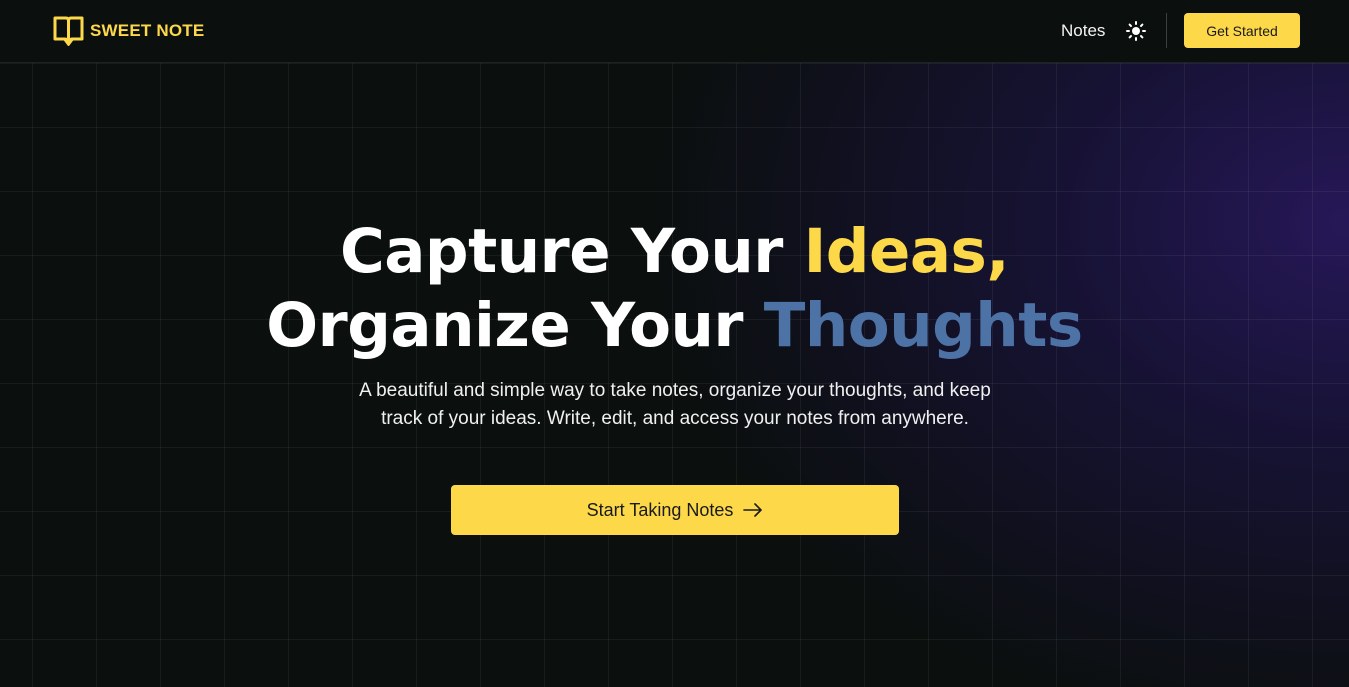  Describe the element at coordinates (515, 325) in the screenshot. I see `headline-line2-text: Organize Your` at that location.